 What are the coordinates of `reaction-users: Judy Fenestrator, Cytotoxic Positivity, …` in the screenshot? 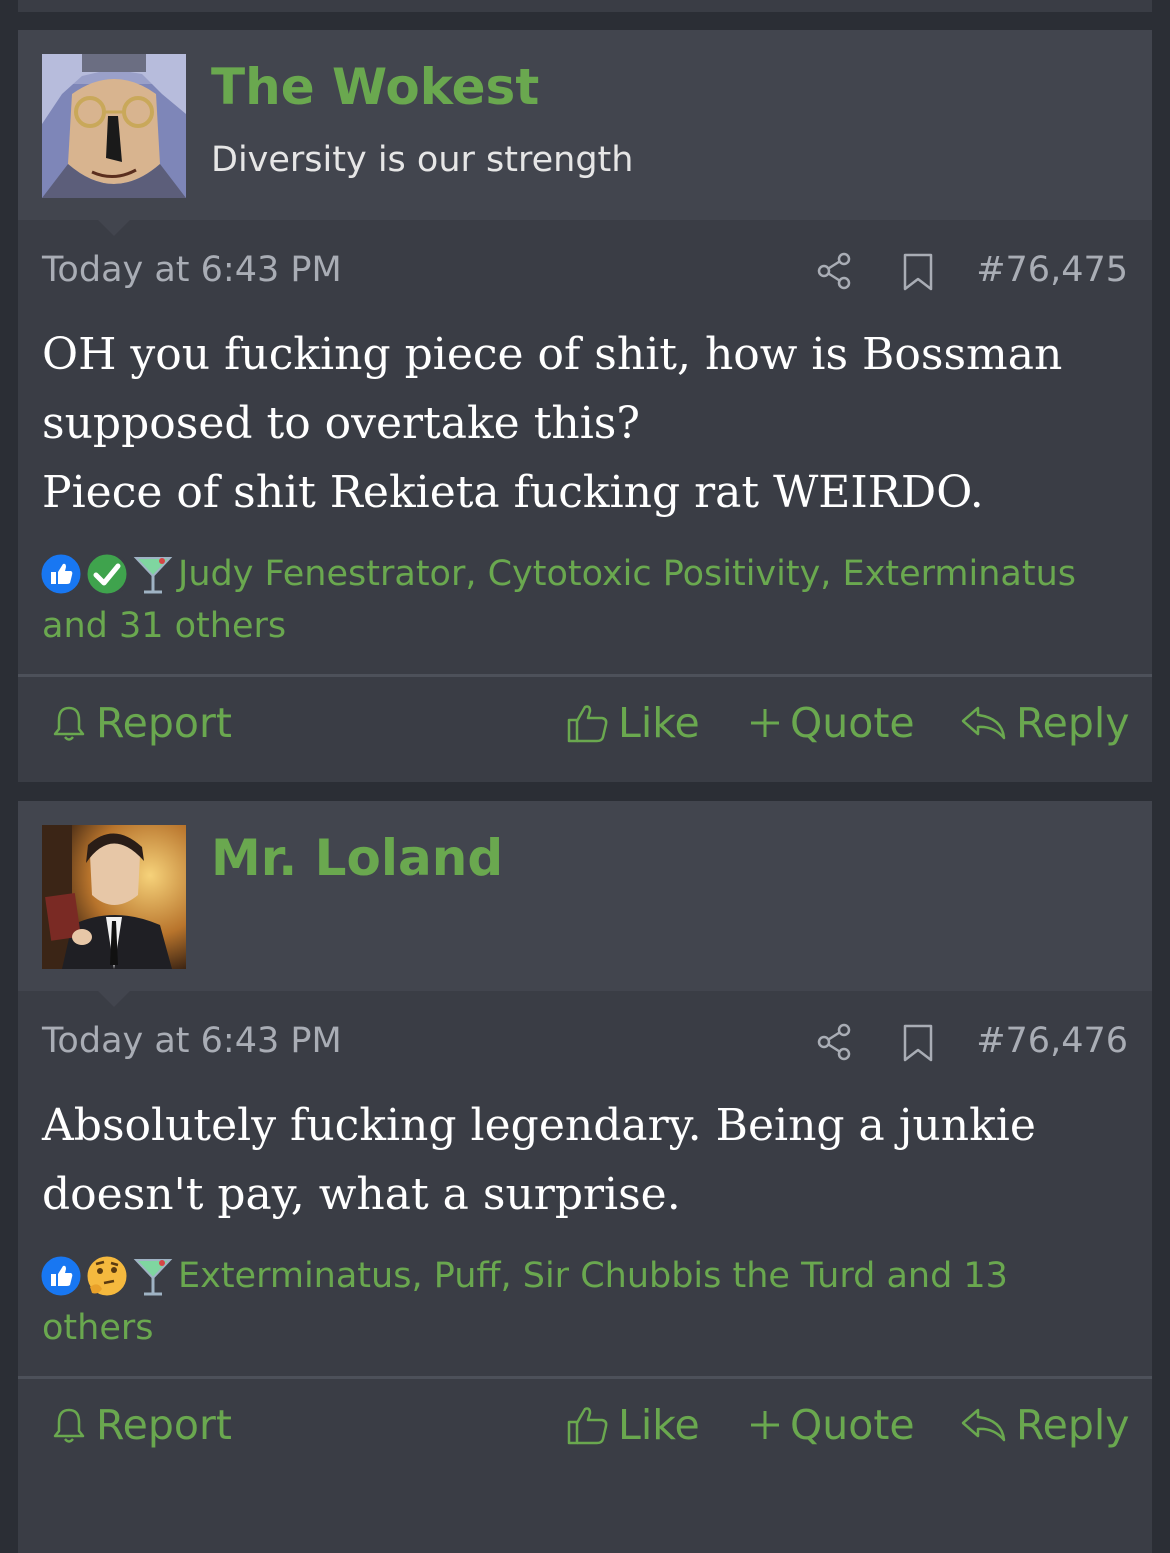 It's located at (627, 574).